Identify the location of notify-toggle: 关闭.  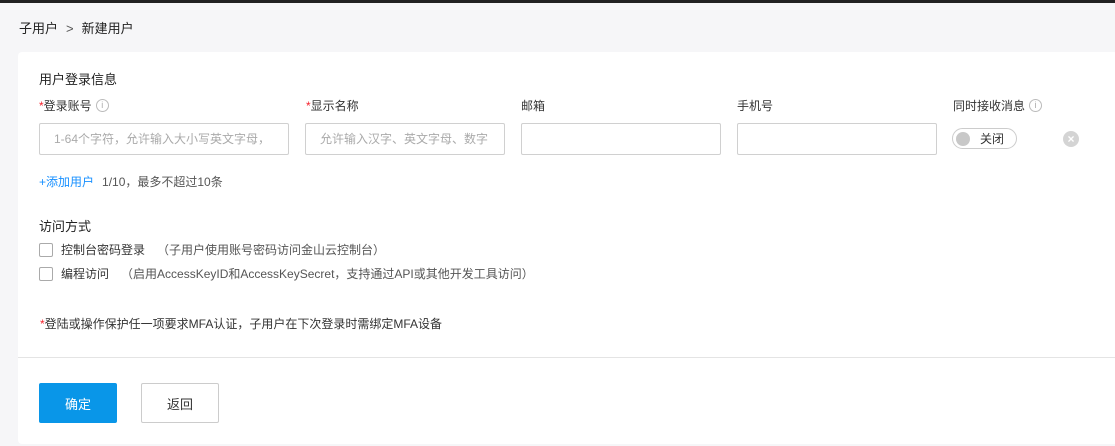
(984, 138).